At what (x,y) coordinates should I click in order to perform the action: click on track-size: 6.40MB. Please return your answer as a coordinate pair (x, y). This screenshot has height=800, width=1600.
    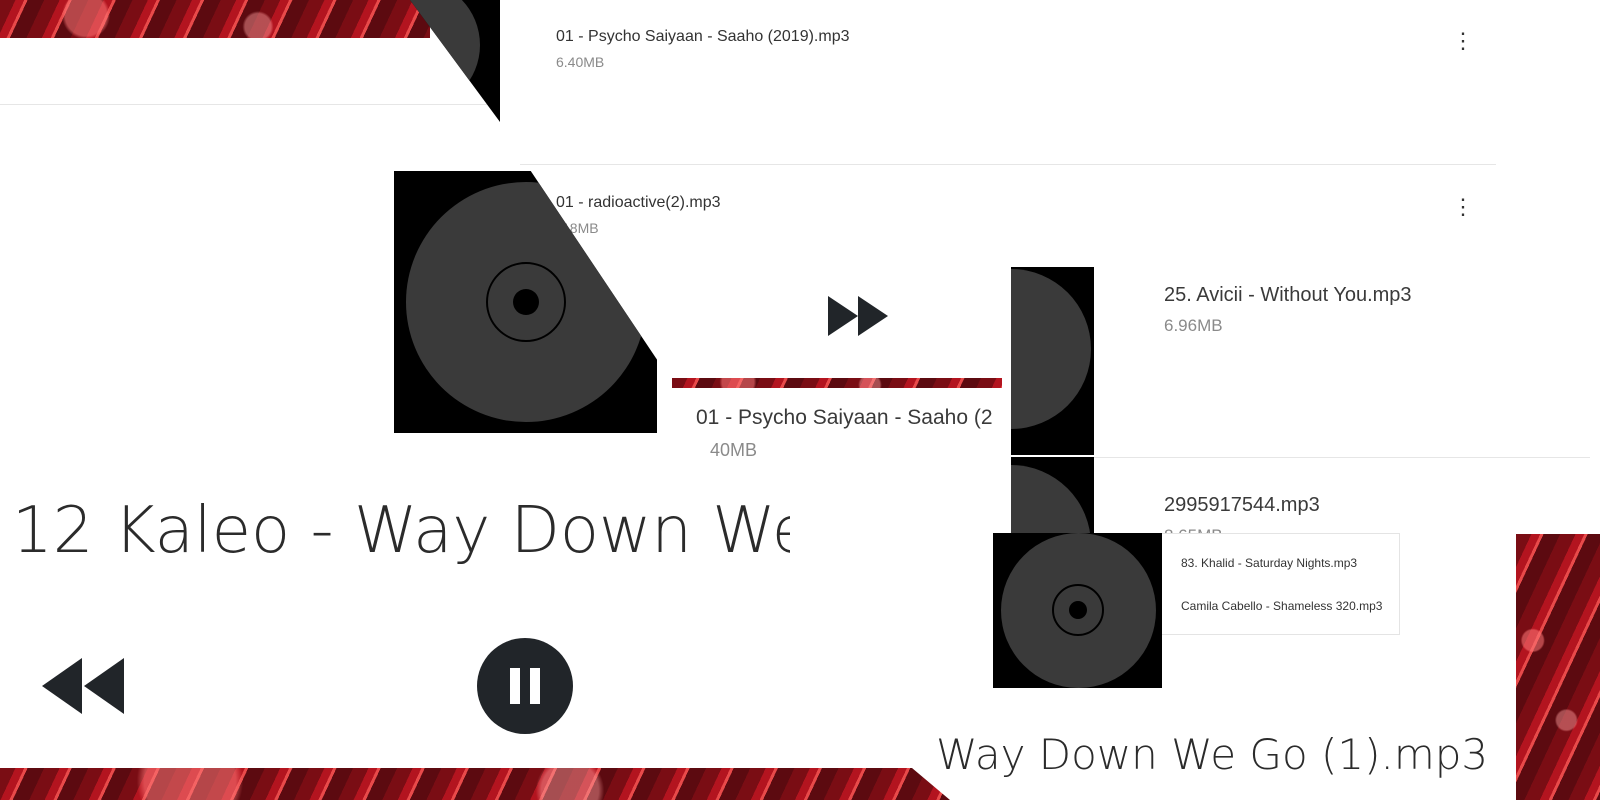
    Looking at the image, I should click on (580, 62).